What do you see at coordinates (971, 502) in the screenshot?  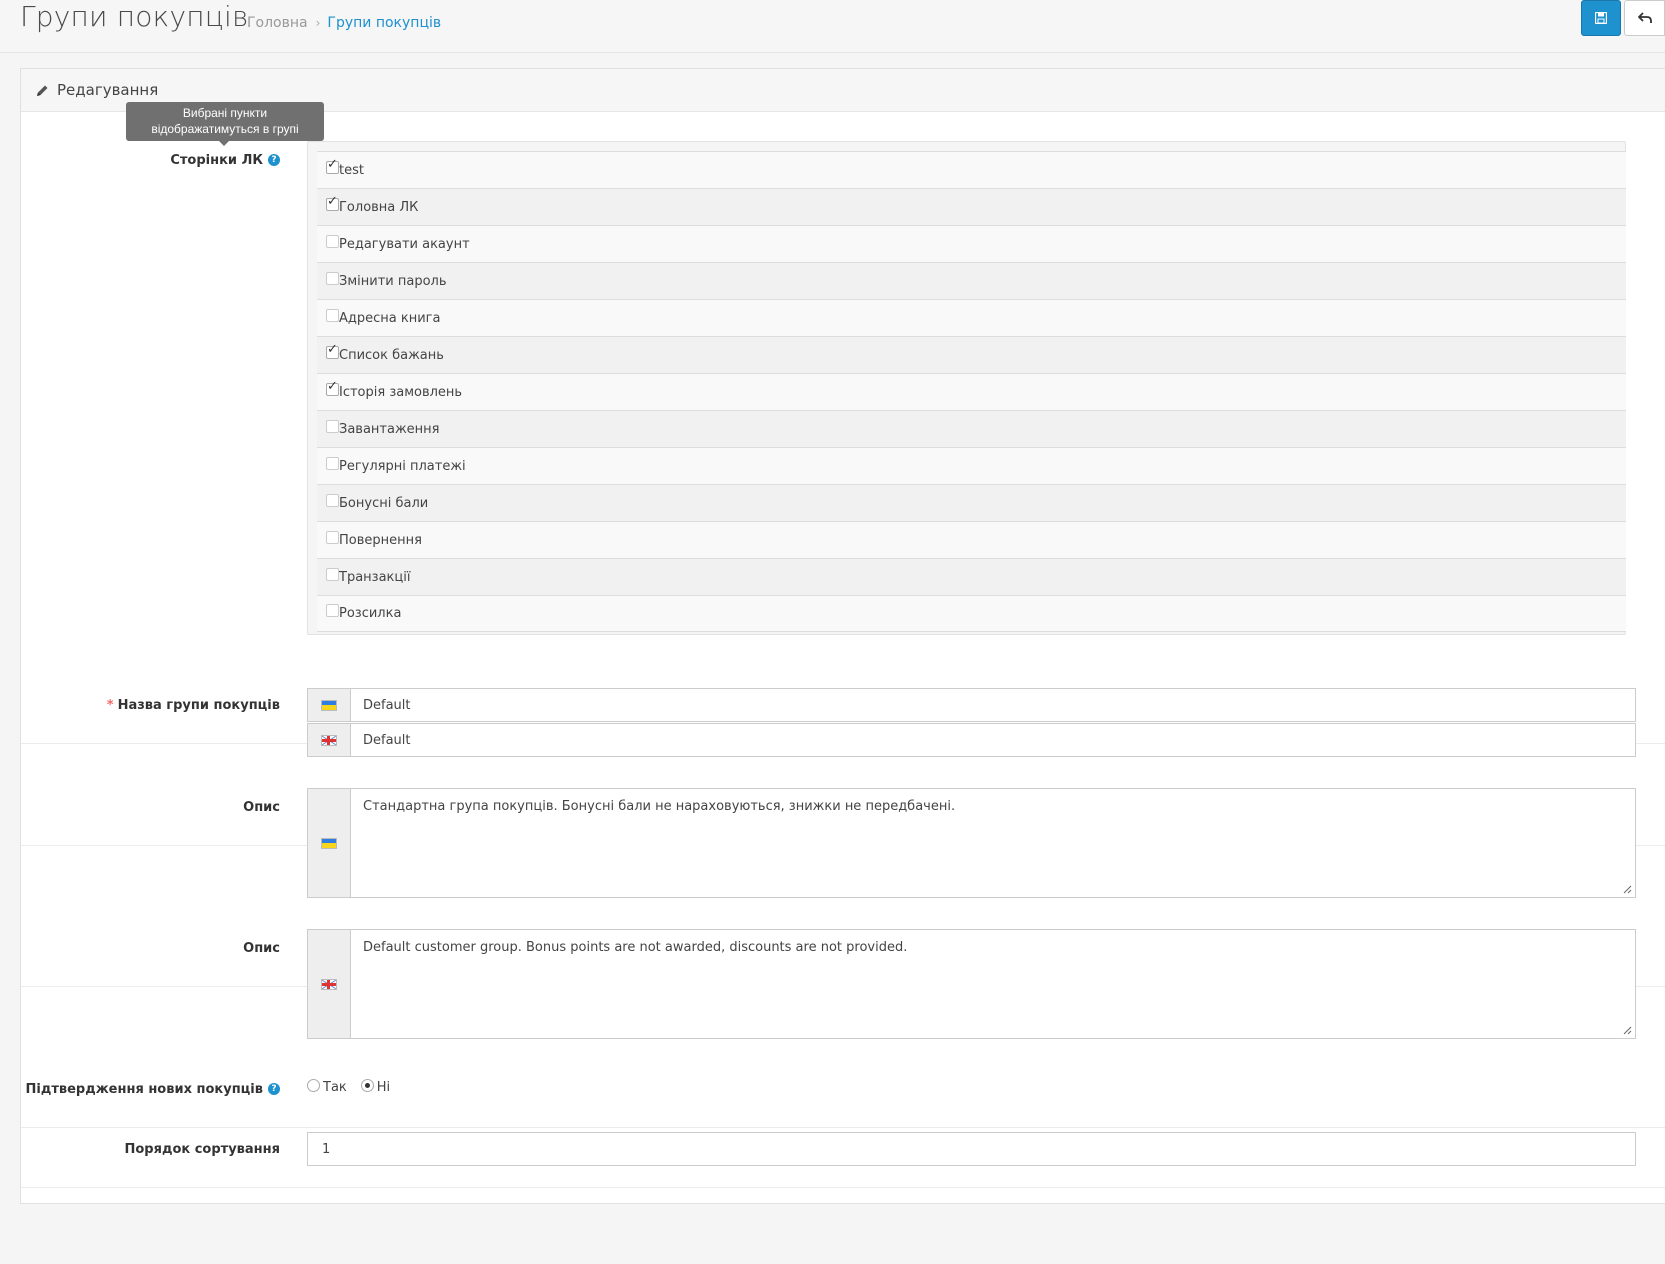 I see `checklist-item: Бонусні бали` at bounding box center [971, 502].